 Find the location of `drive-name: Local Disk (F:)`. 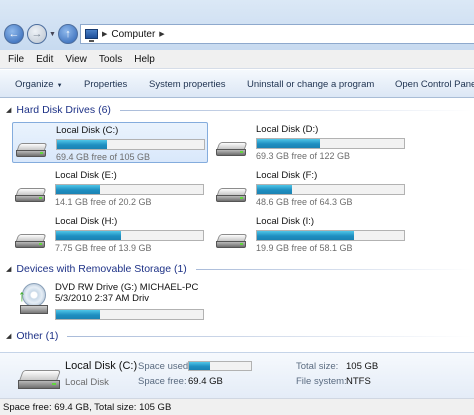

drive-name: Local Disk (F:) is located at coordinates (287, 175).